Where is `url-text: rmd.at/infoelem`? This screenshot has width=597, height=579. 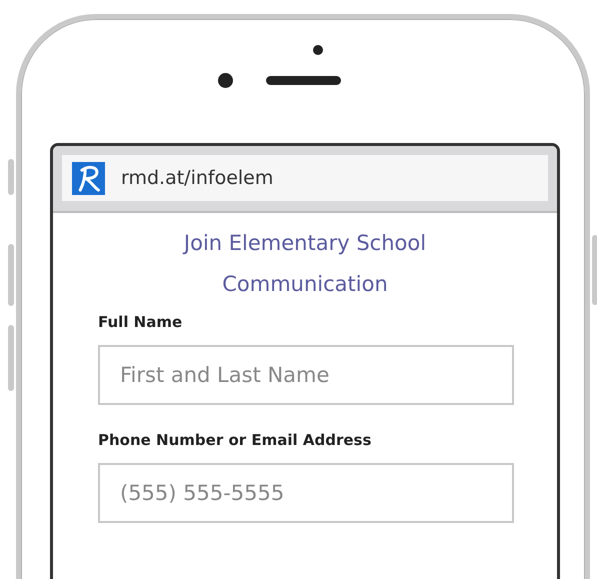 url-text: rmd.at/infoelem is located at coordinates (197, 178).